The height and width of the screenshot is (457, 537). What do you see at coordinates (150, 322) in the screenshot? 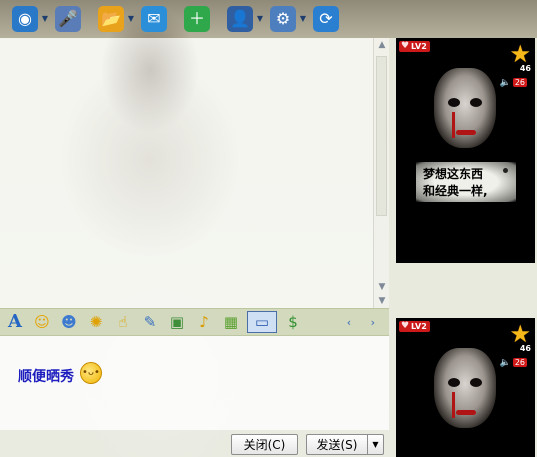
I see `scribble-icon: ✎` at bounding box center [150, 322].